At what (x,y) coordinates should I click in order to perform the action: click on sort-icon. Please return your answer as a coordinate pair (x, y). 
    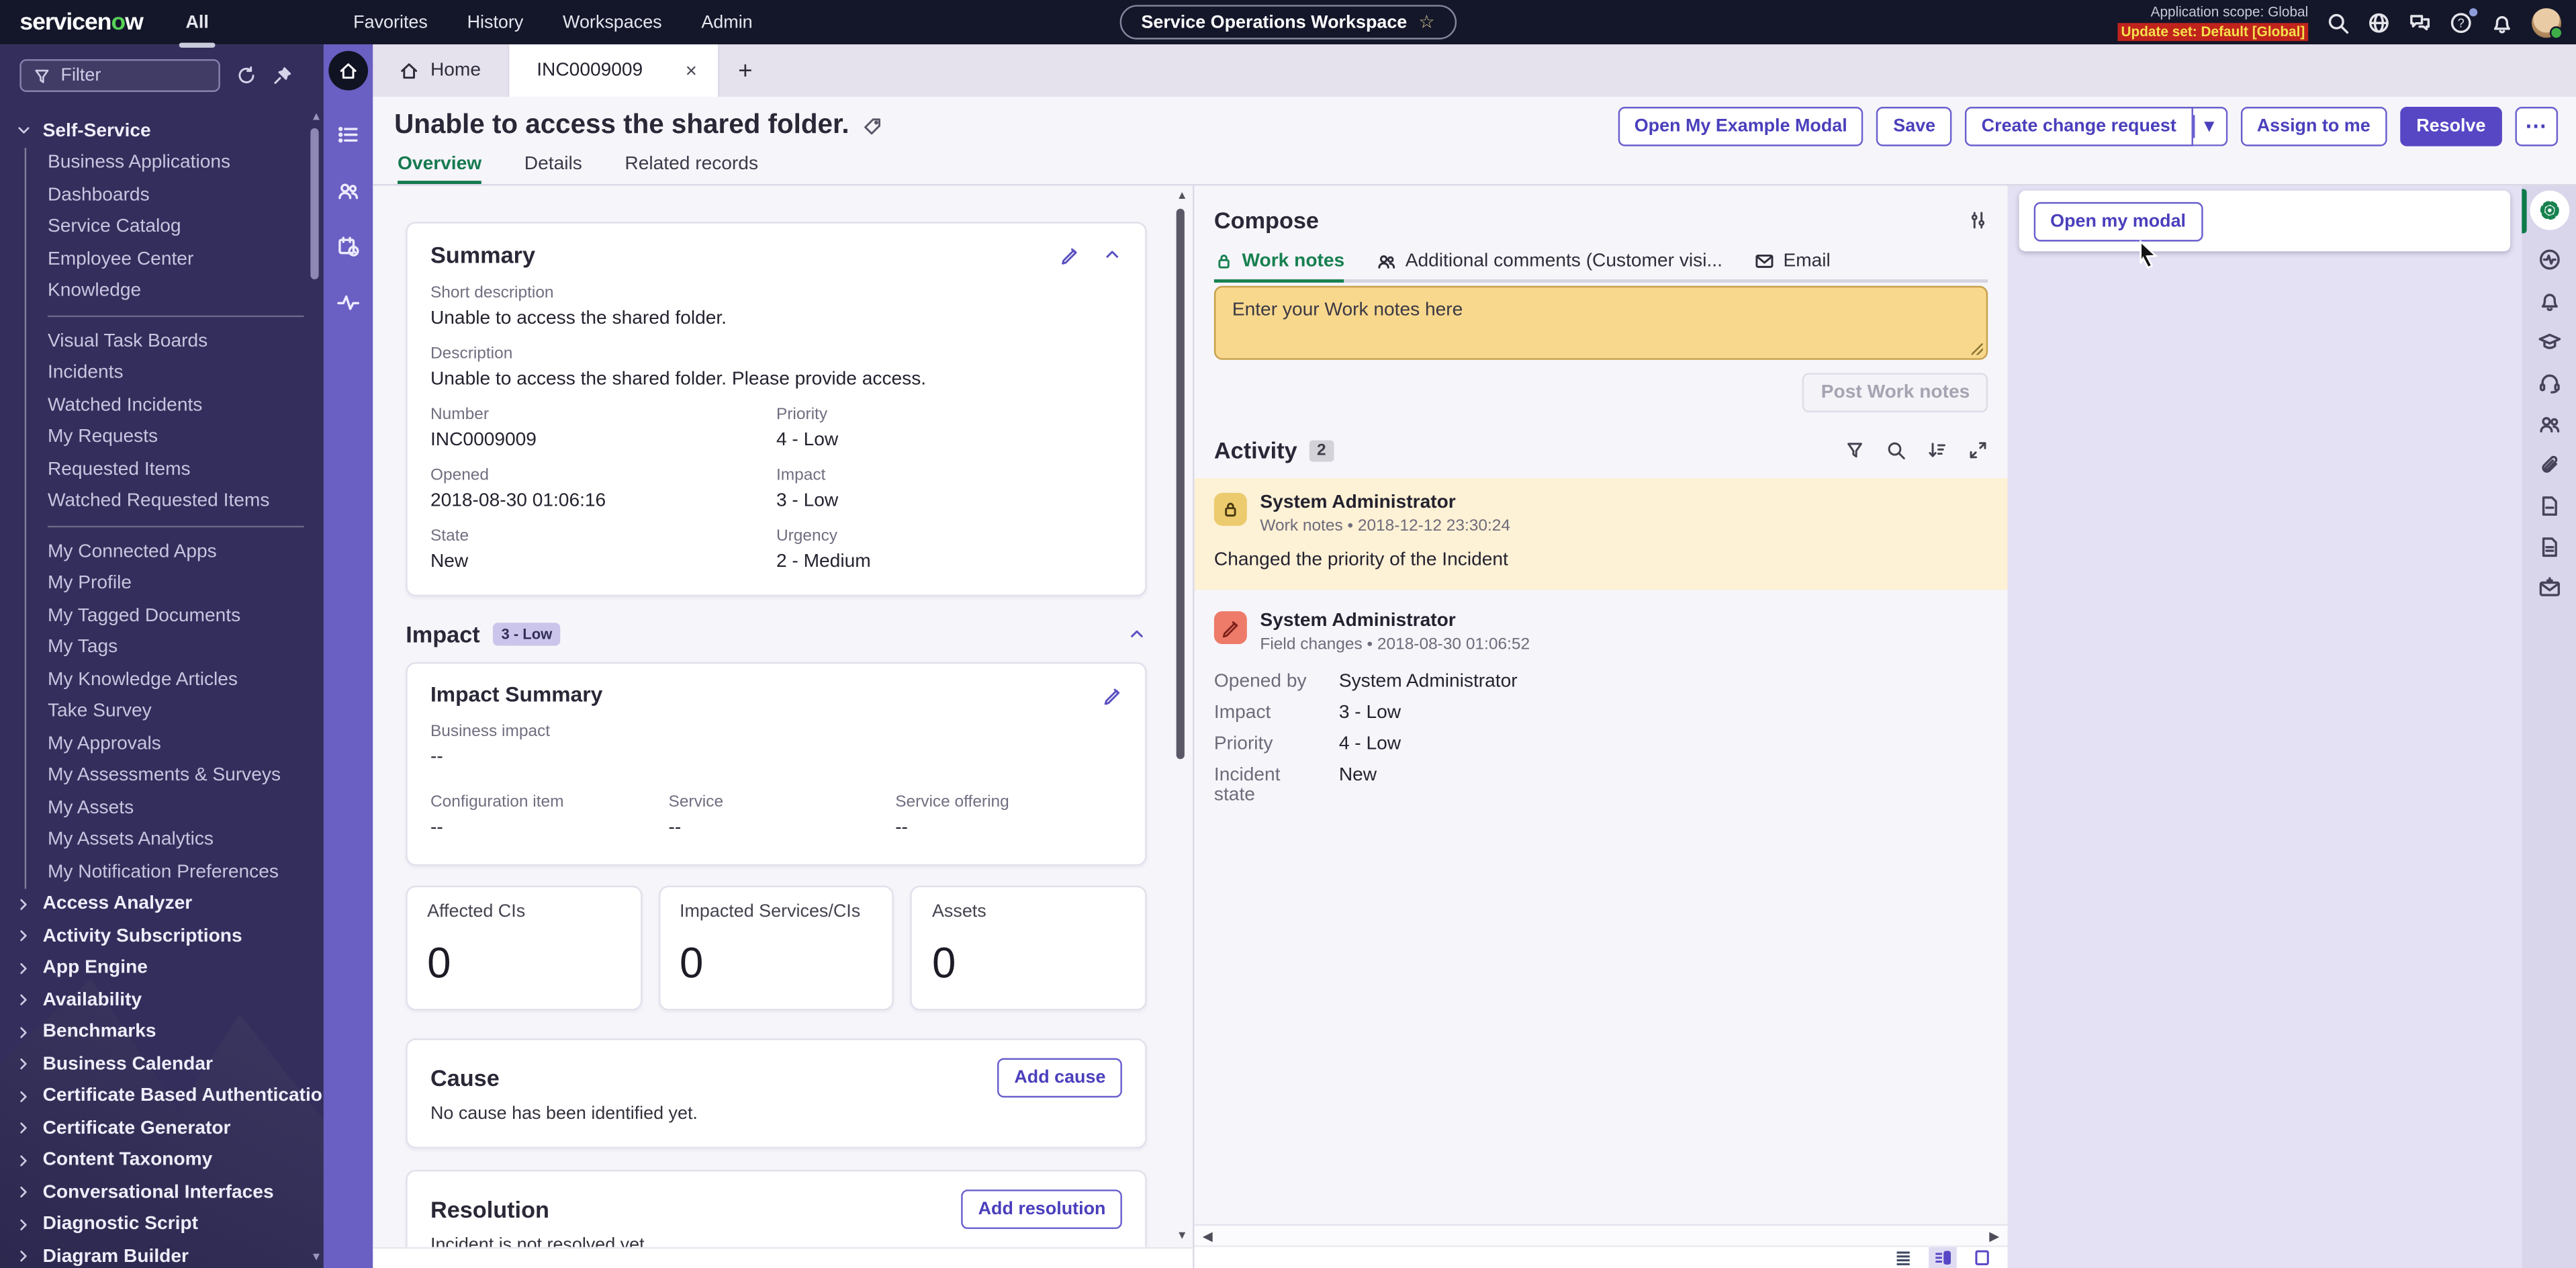
    Looking at the image, I should click on (1937, 450).